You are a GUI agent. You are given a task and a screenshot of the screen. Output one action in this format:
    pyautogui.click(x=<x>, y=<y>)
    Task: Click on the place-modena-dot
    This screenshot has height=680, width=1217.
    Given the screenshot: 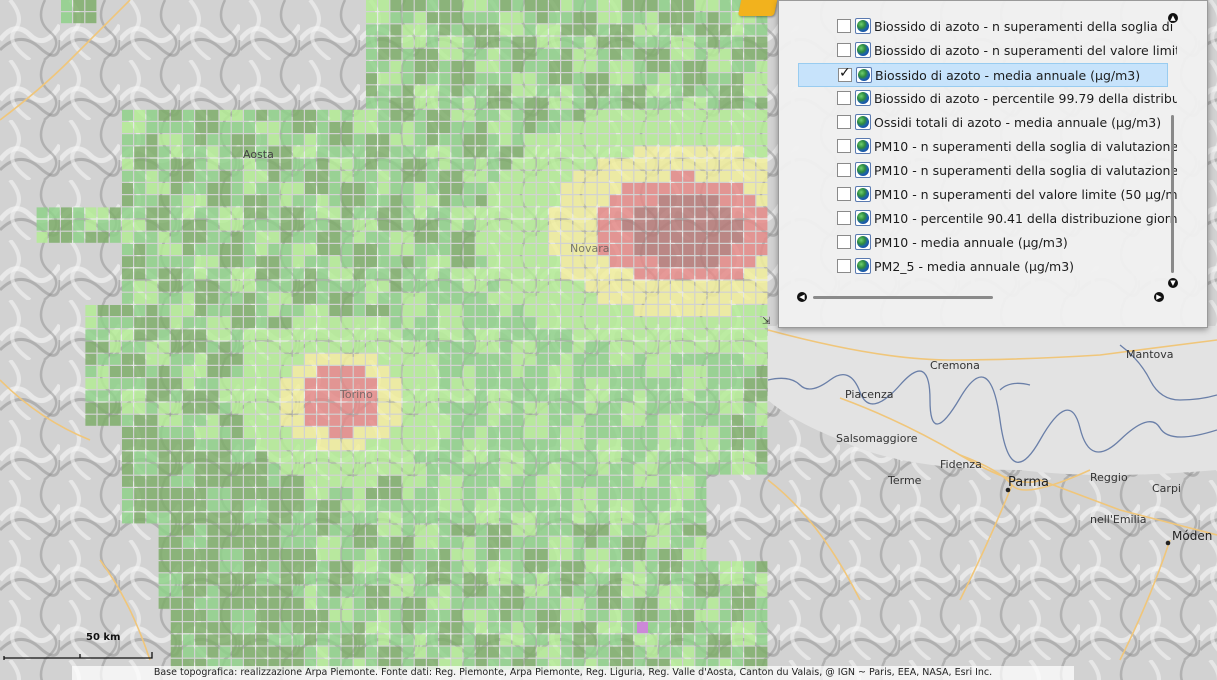 What is the action you would take?
    pyautogui.click(x=1168, y=543)
    